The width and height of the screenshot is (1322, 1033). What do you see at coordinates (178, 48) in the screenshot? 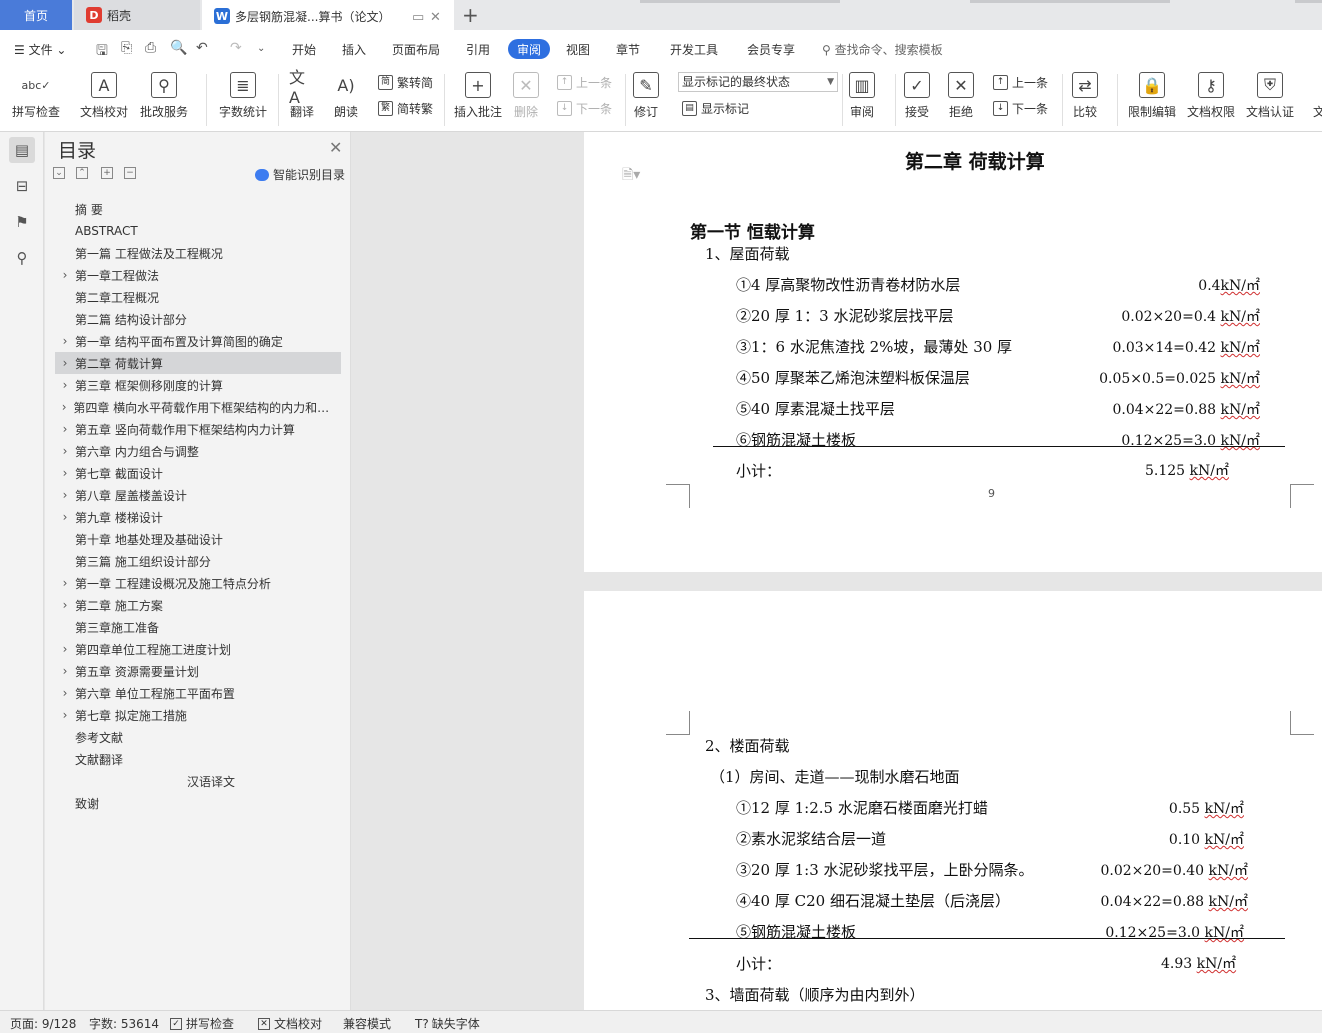
I see `print-preview-icon: 🔍` at bounding box center [178, 48].